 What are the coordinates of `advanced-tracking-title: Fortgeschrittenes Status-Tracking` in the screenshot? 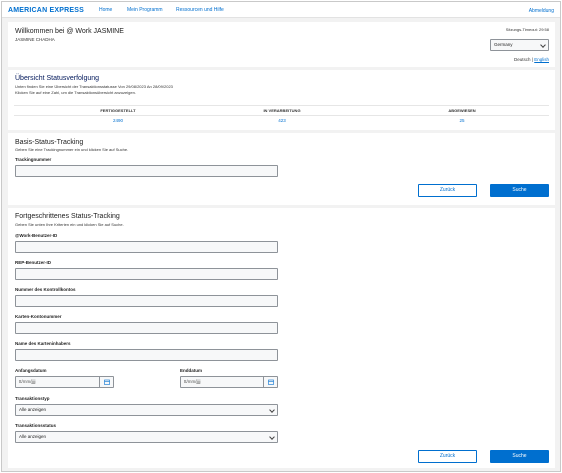 It's located at (67, 216).